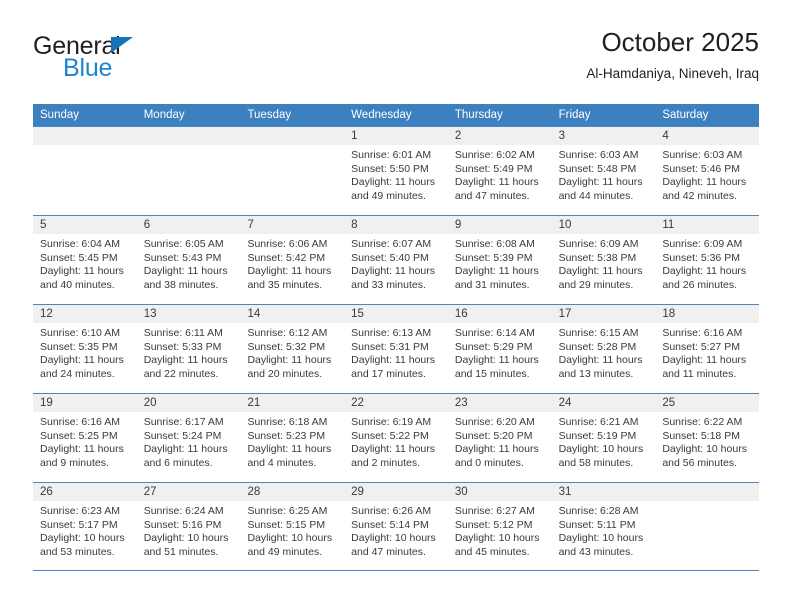 This screenshot has height=612, width=792. I want to click on sunset-text: Sunset: 5:35 PM, so click(79, 346).